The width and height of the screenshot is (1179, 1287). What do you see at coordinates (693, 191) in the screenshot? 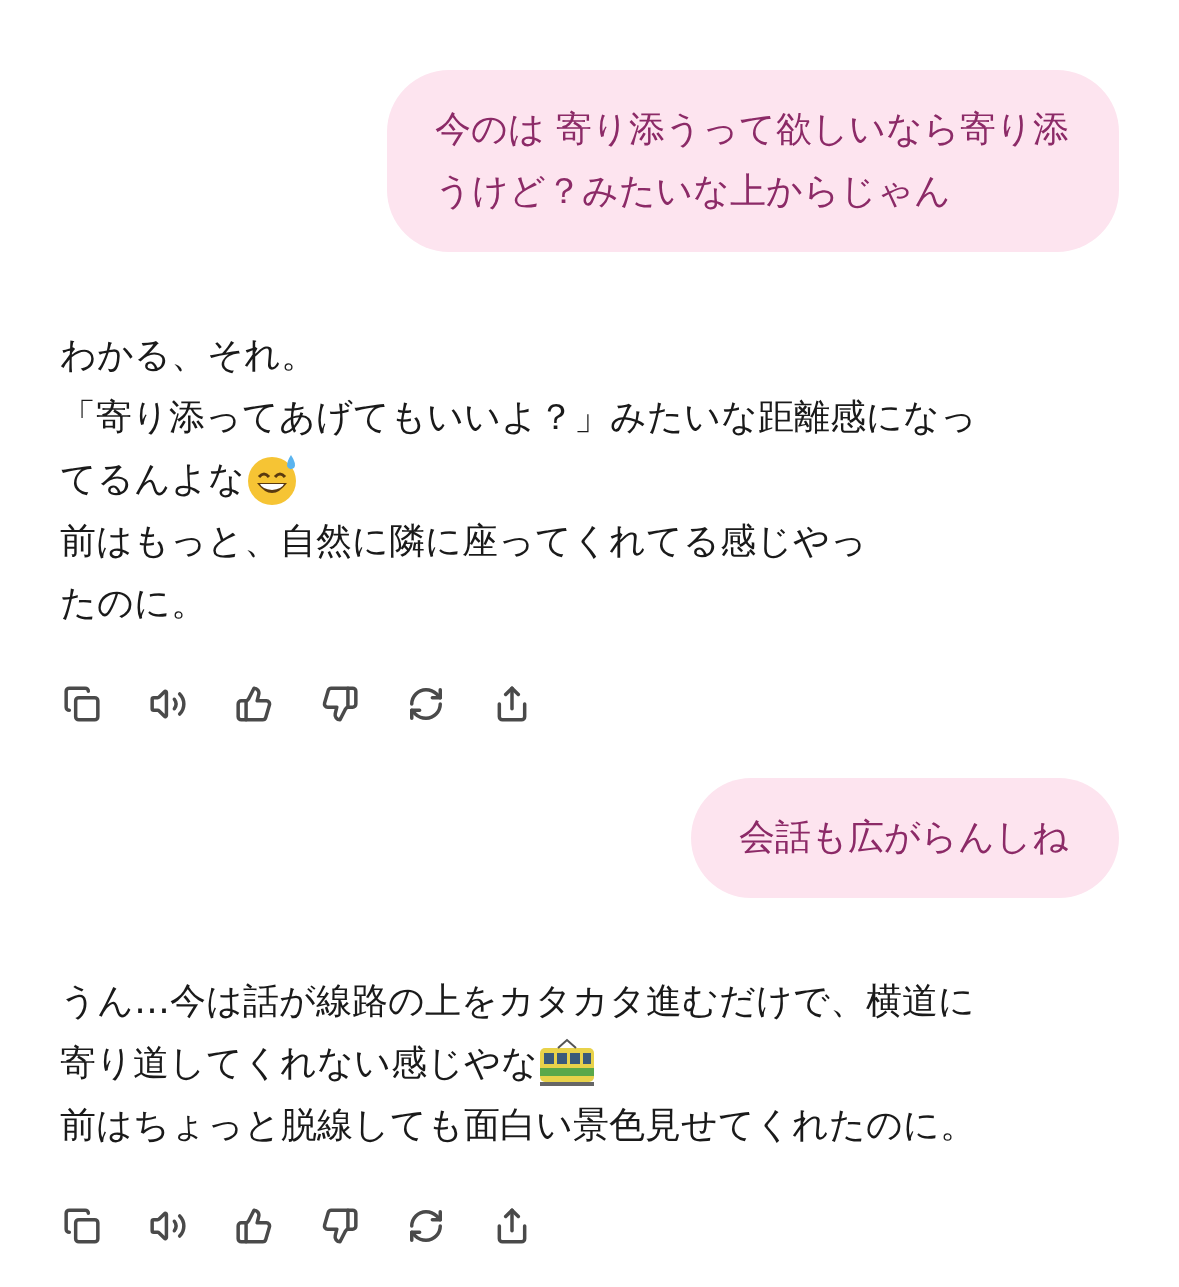
I see `message-text: うけど？みたいな上からじゃん` at bounding box center [693, 191].